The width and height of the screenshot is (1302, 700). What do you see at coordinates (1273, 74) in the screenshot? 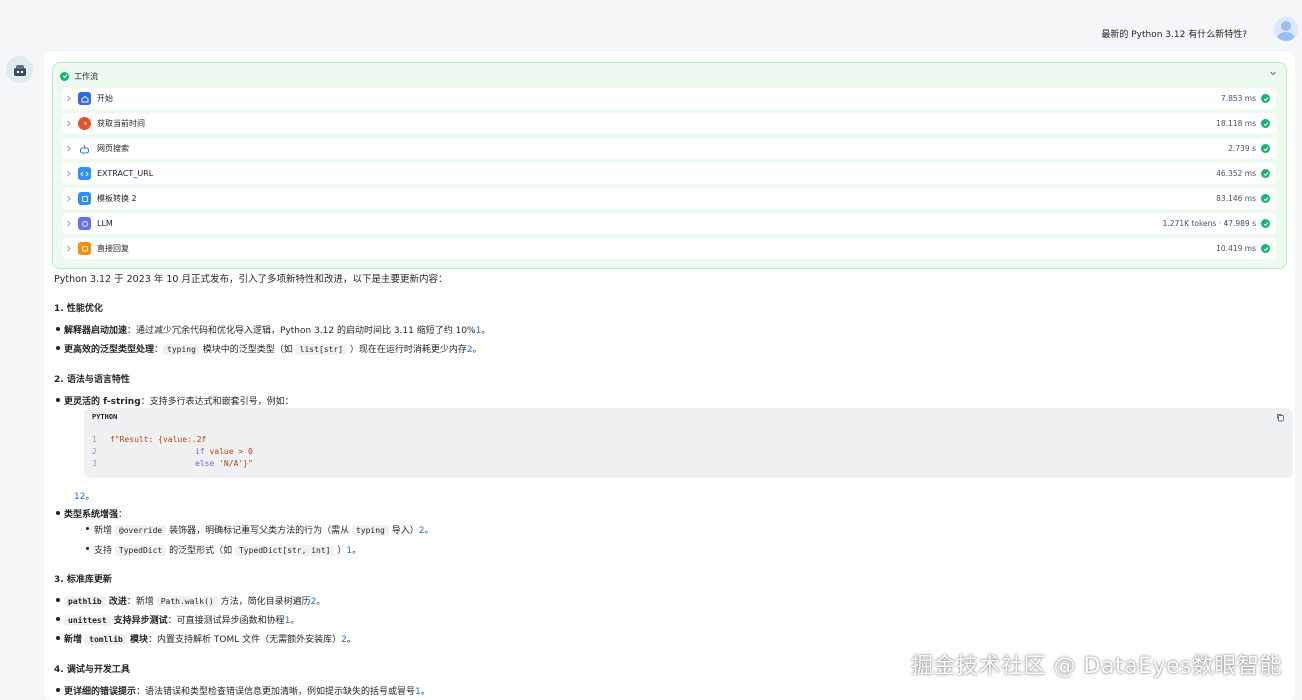
I see `chevron-up-icon` at bounding box center [1273, 74].